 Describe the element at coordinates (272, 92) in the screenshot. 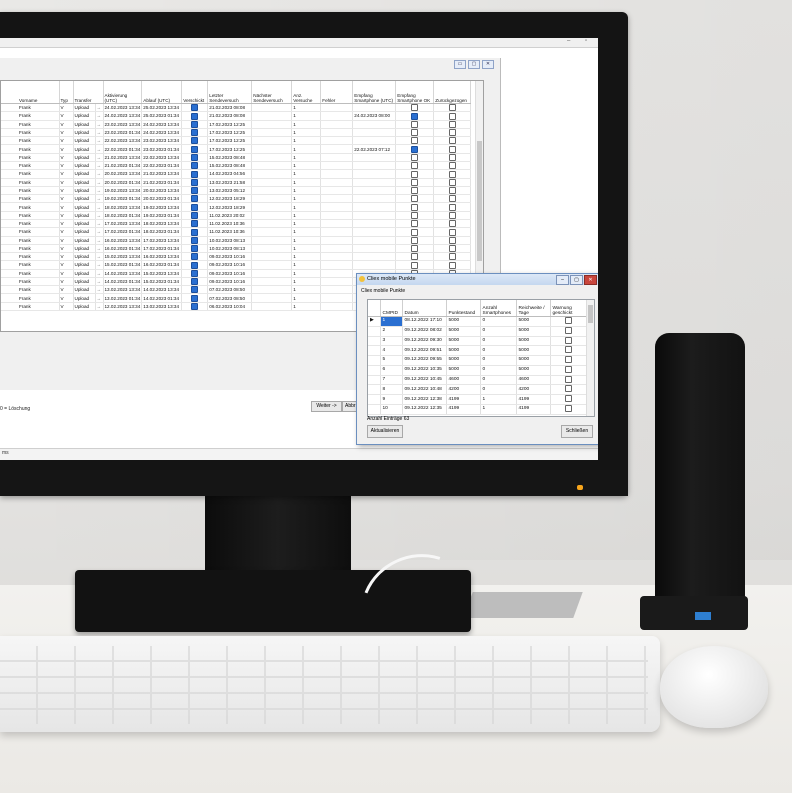

I see `col-naechster-sendeversuch: Nächster Sendeversuch` at that location.